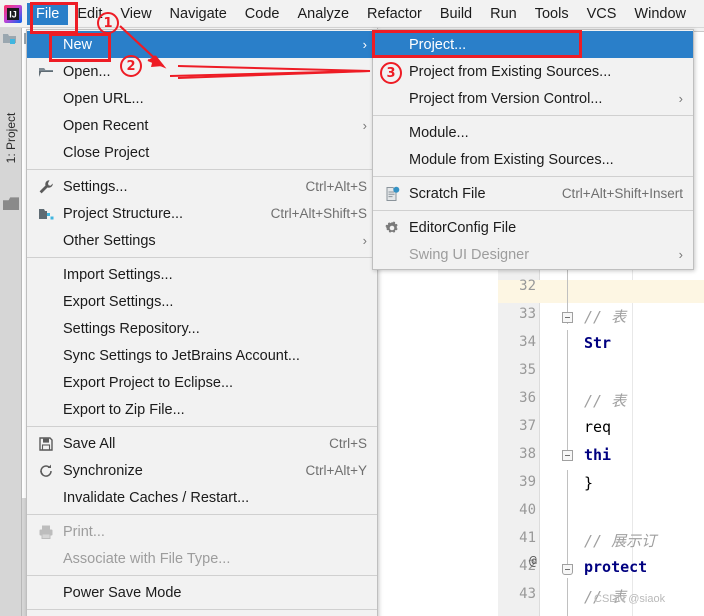 This screenshot has height=616, width=704. I want to click on file-menu-item-power-save-mode: Power Save Mode, so click(202, 592).